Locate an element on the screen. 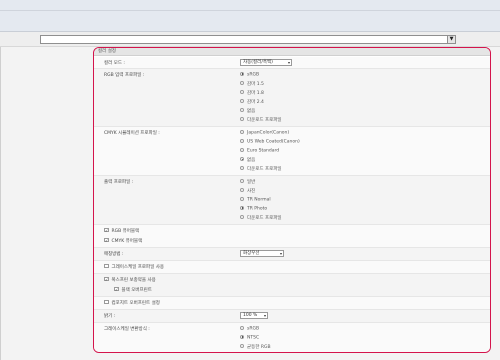 The image size is (500, 360). rgb-option: 없음 is located at coordinates (247, 111).